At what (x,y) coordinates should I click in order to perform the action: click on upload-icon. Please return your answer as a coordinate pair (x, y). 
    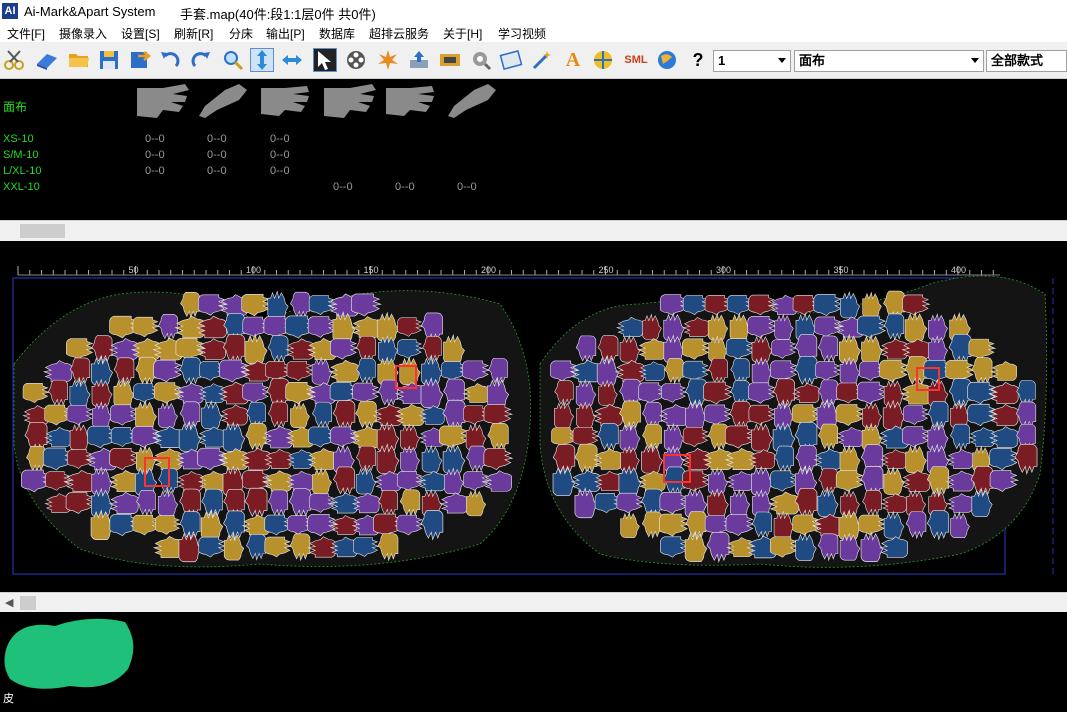
    Looking at the image, I should click on (419, 60).